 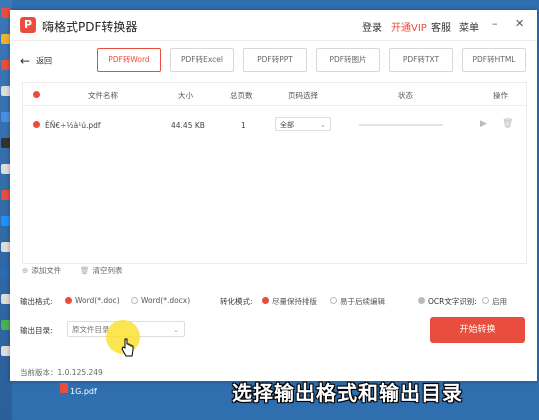 What do you see at coordinates (452, 301) in the screenshot?
I see `ocr-label: OCR文字识别:` at bounding box center [452, 301].